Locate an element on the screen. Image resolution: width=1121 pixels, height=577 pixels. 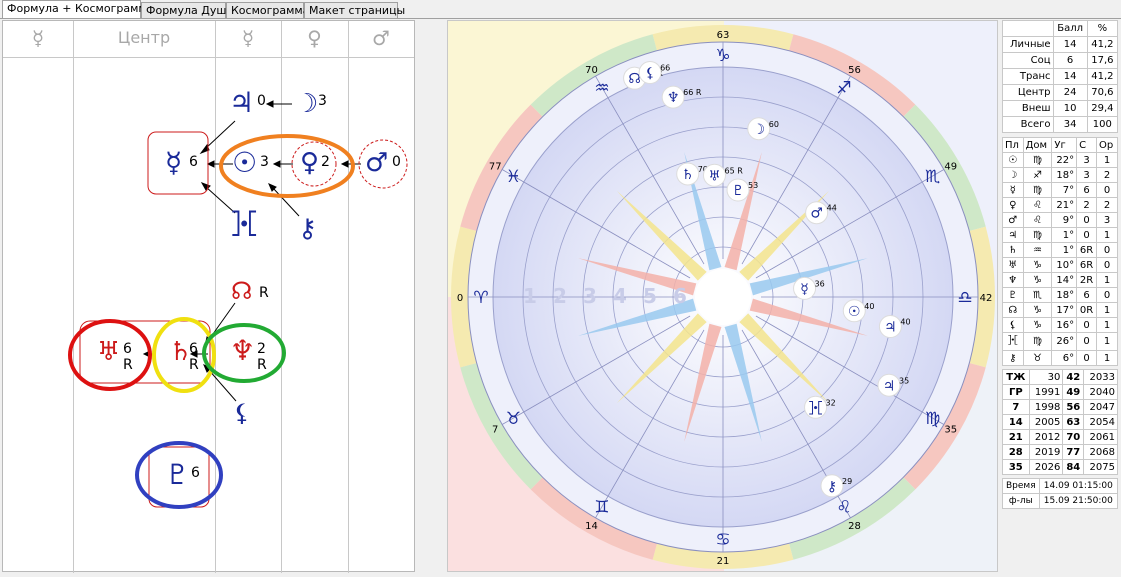
degree-tick-label: 70 is located at coordinates (591, 70).